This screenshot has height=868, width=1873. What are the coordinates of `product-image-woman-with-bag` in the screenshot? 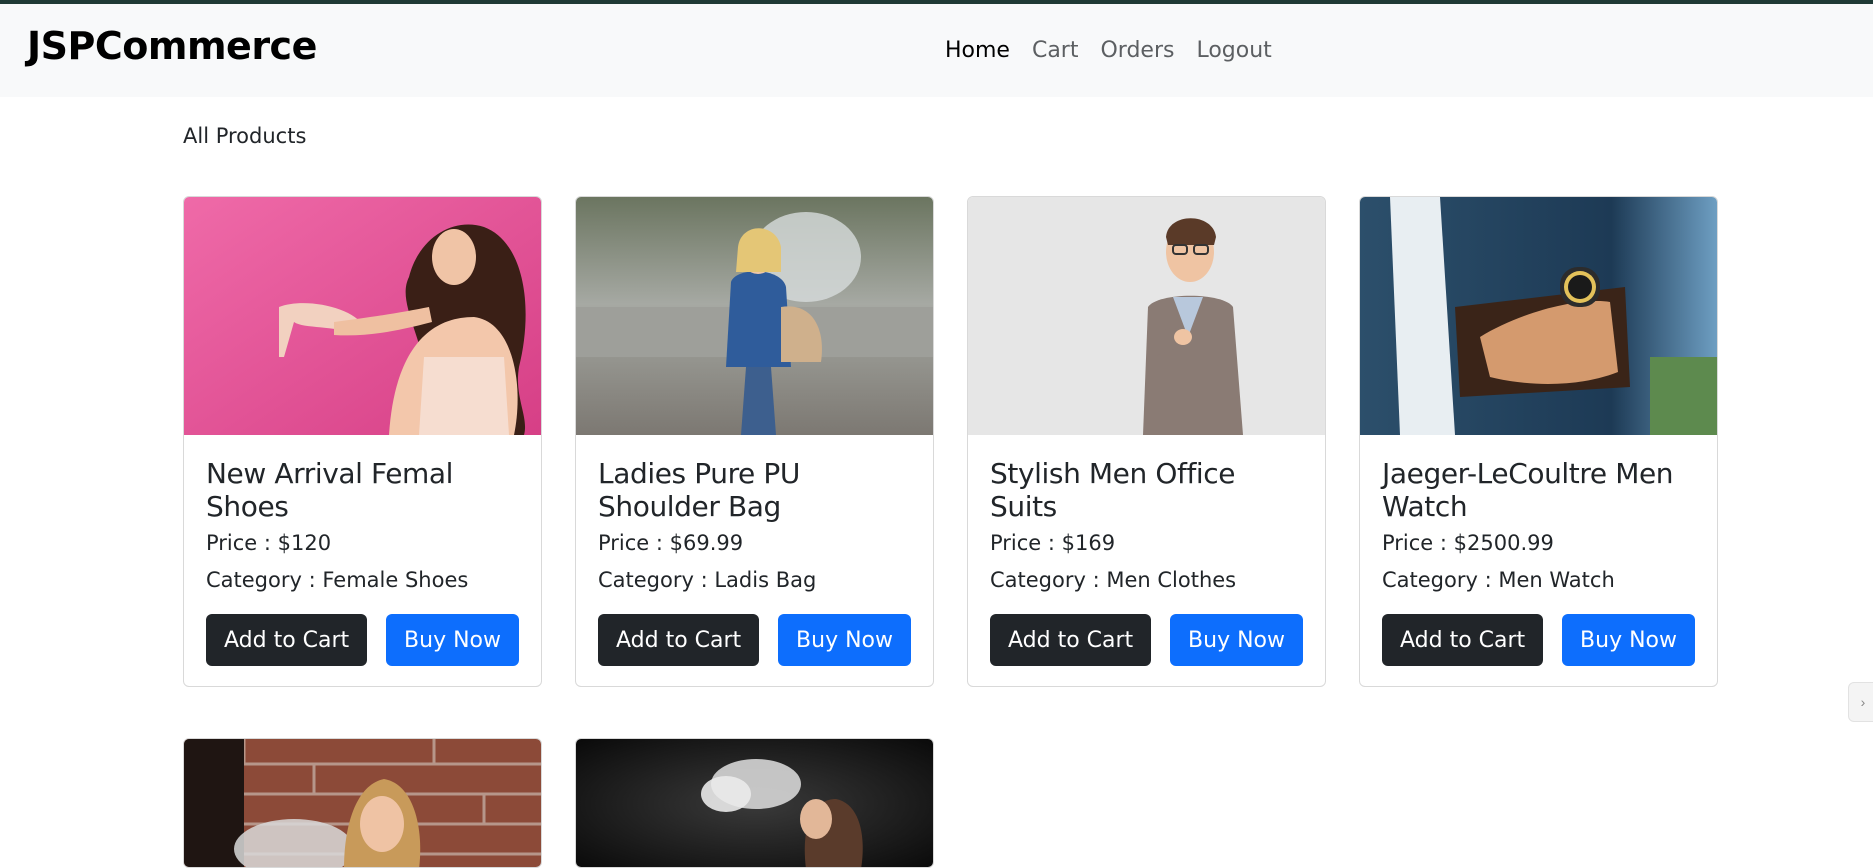 It's located at (754, 316).